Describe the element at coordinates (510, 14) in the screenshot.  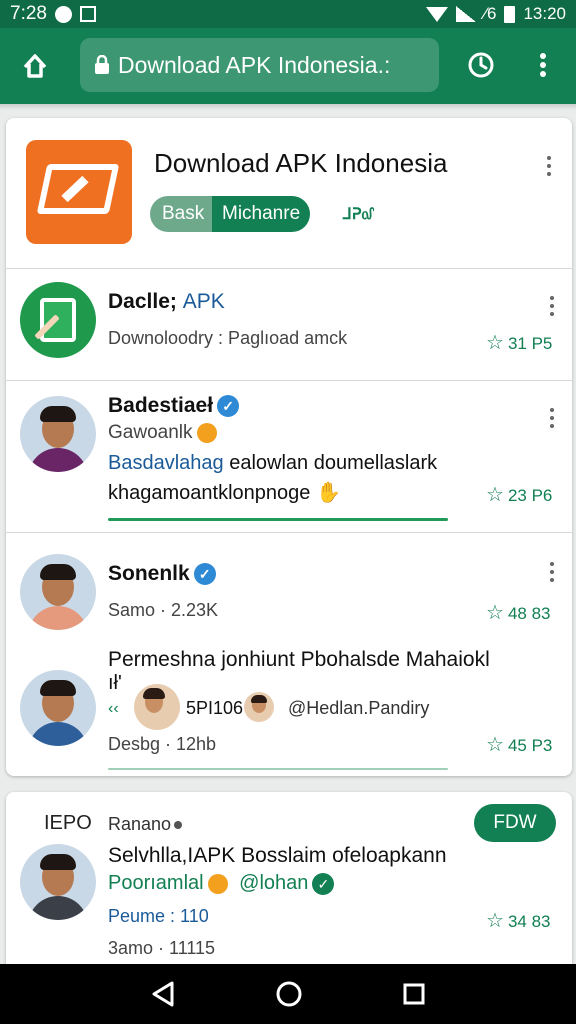
I see `battery-icon` at that location.